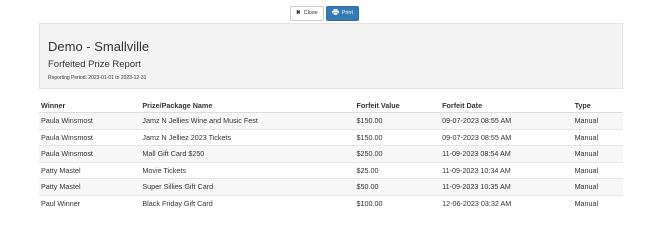  I want to click on toolbar: ✖ Close Print, so click(324, 13).